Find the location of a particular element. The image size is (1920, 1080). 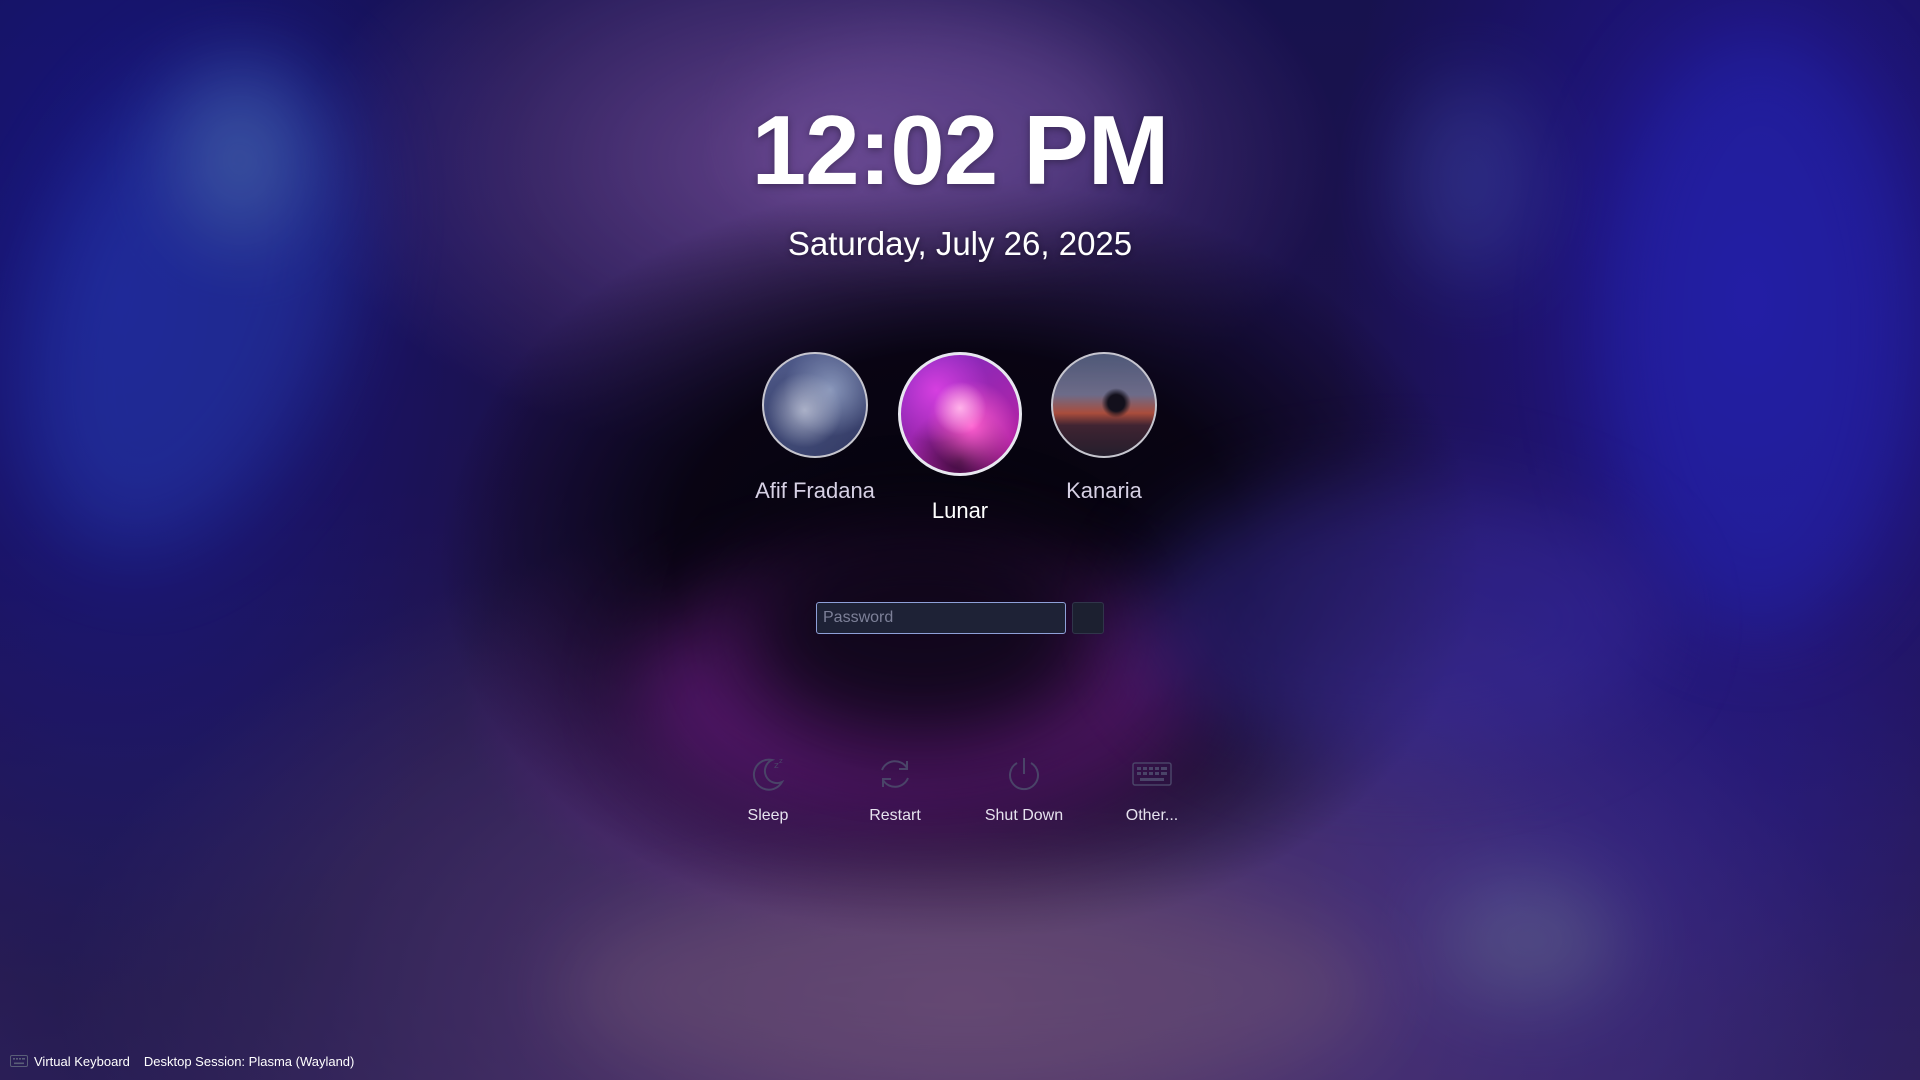

clock-date: Saturday, July 26, 2025 is located at coordinates (960, 243).